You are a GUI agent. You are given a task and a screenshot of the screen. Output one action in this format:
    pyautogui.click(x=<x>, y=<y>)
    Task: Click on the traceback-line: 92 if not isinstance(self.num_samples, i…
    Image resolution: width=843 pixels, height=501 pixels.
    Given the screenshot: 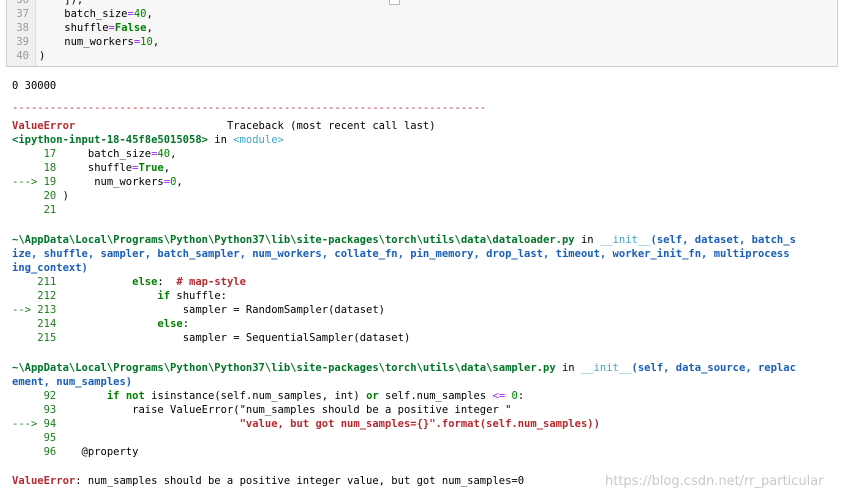 What is the action you would take?
    pyautogui.click(x=284, y=396)
    